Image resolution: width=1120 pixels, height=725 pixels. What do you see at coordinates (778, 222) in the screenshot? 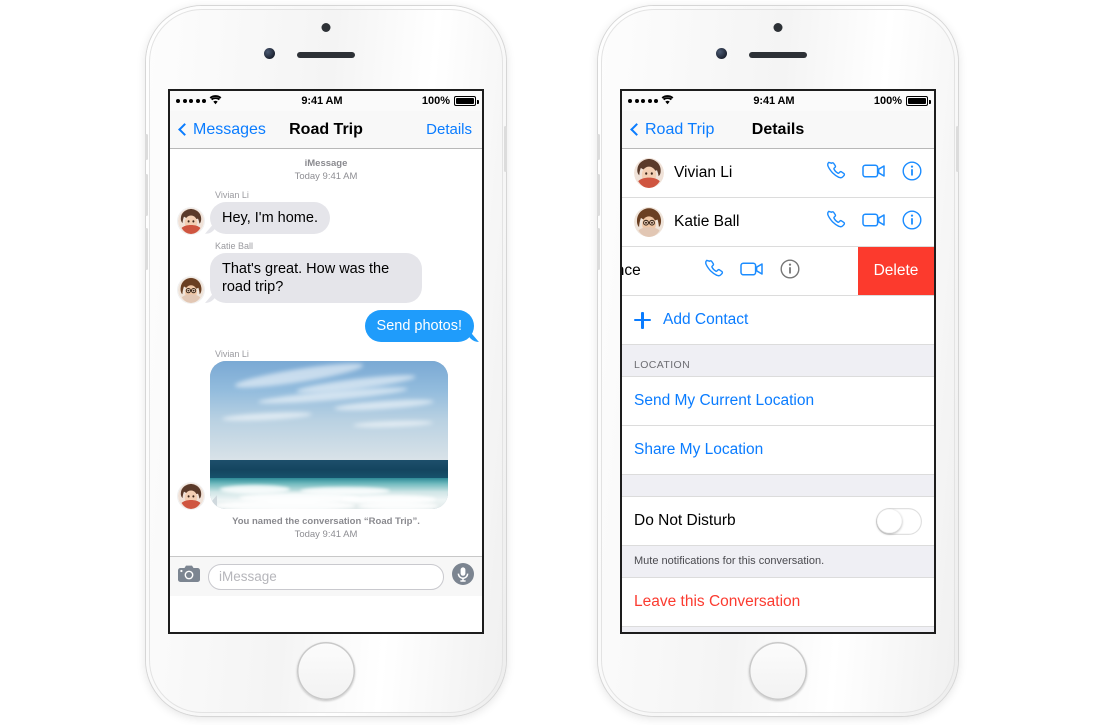
I see `contact-row-katie: Katie Ball` at bounding box center [778, 222].